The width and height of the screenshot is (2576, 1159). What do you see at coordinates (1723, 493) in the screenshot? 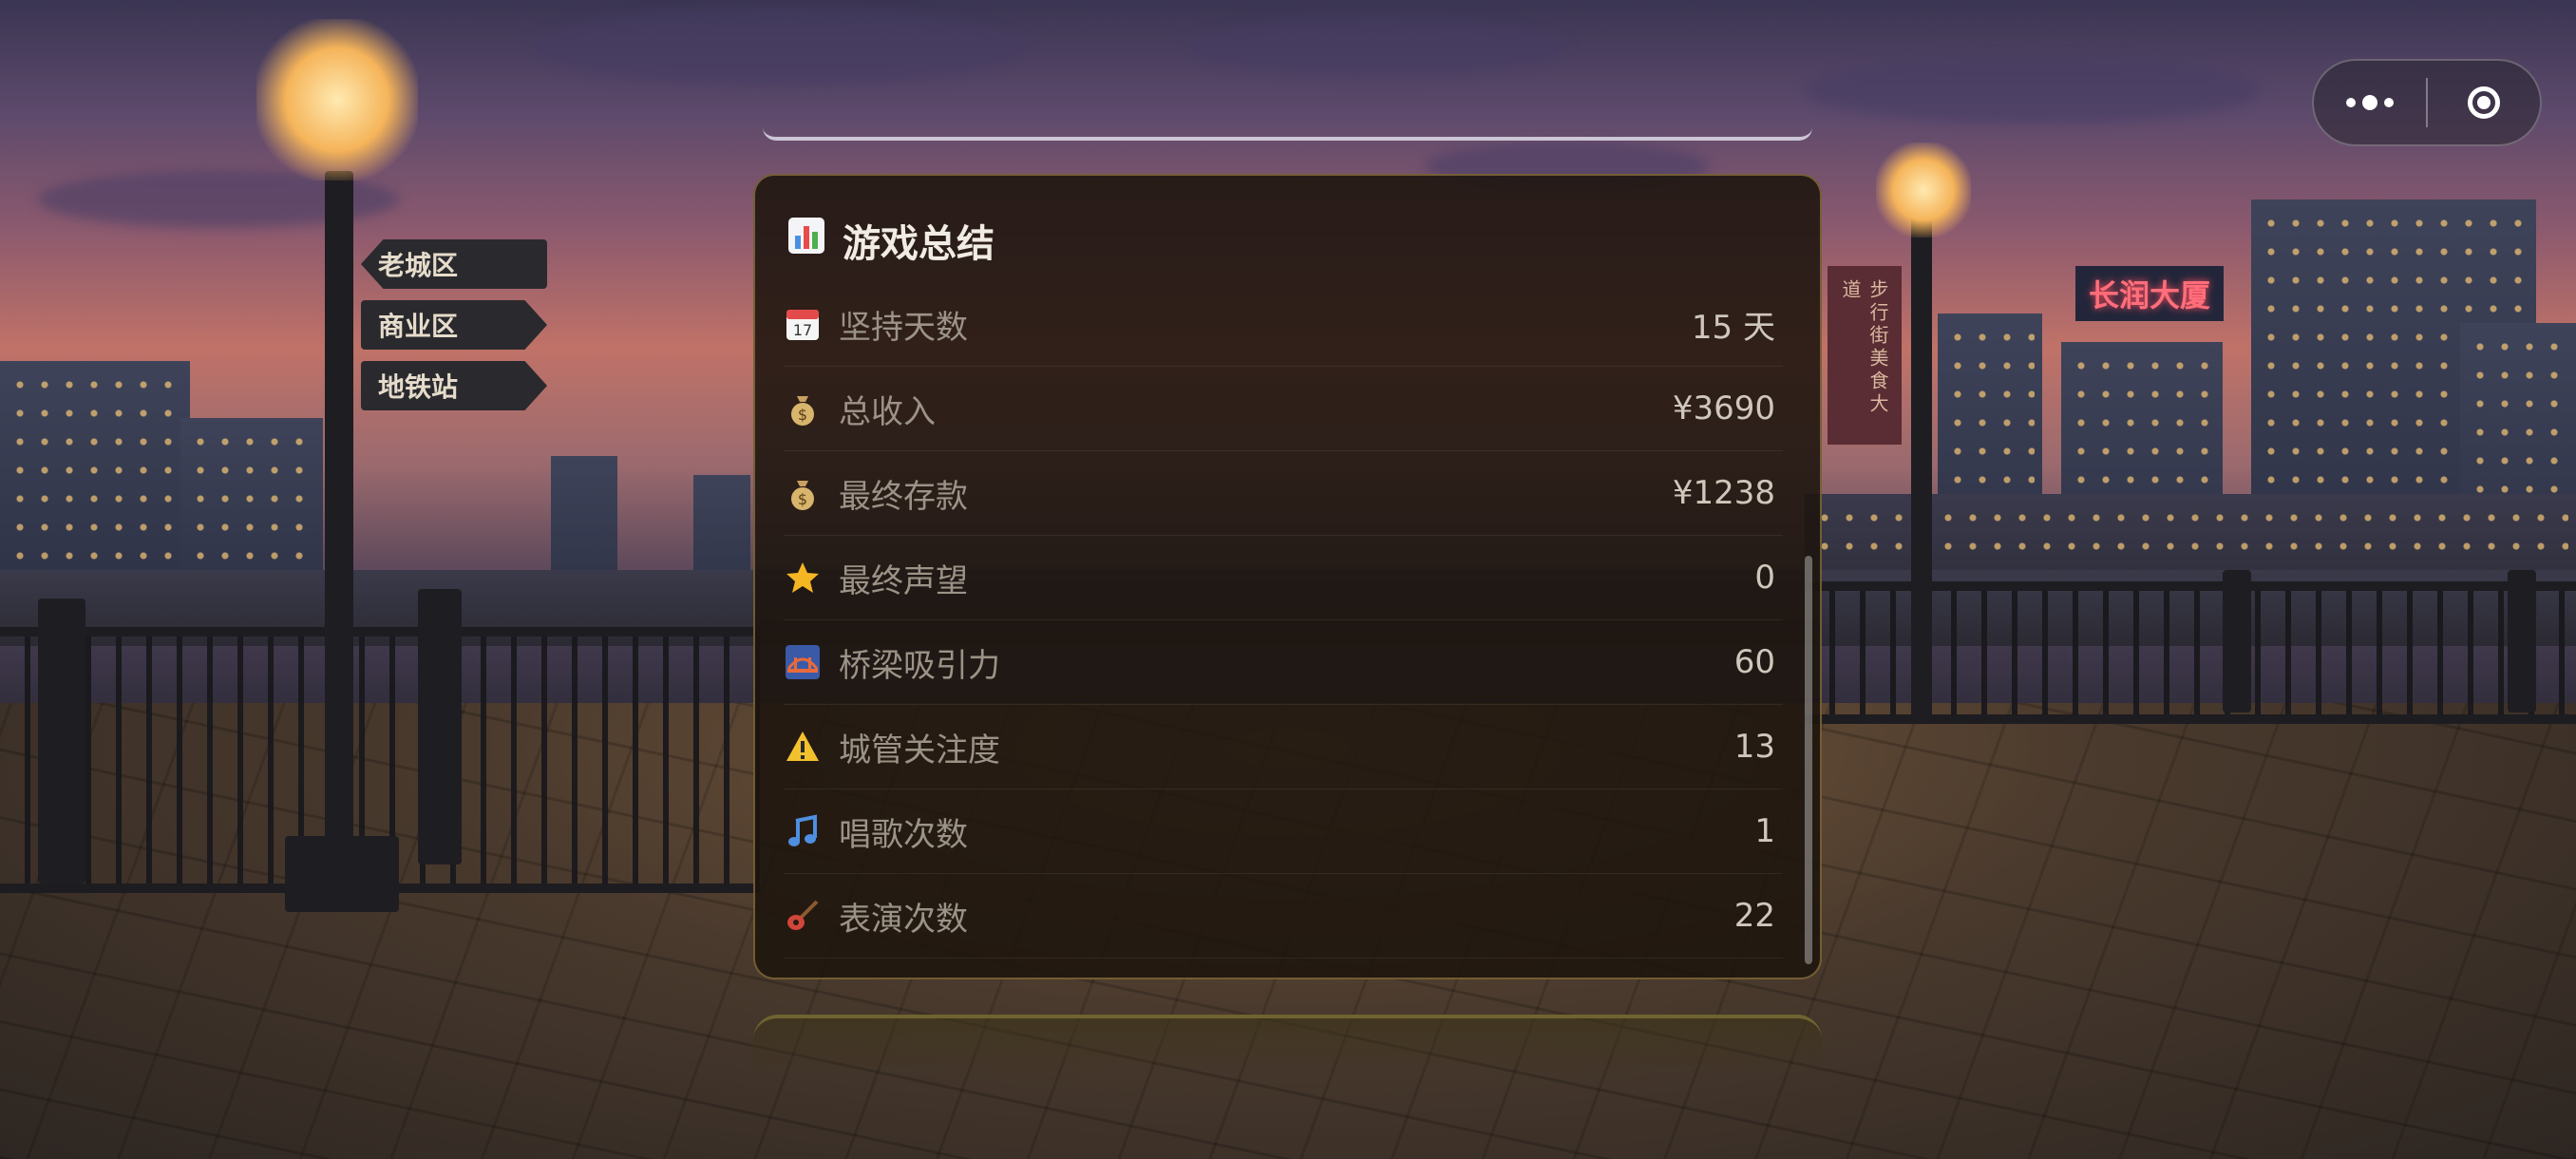
I see `stat-value: ¥1238` at bounding box center [1723, 493].